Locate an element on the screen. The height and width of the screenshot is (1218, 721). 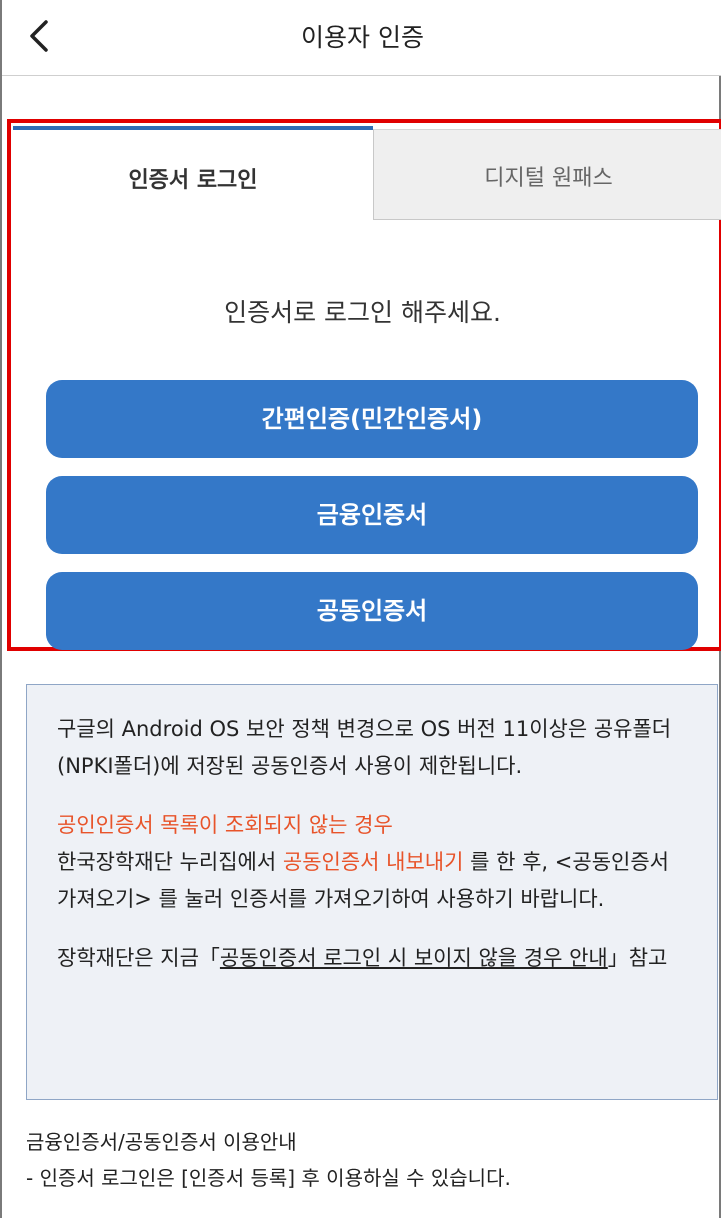
tab-label: 인증서 로그인 is located at coordinates (193, 180).